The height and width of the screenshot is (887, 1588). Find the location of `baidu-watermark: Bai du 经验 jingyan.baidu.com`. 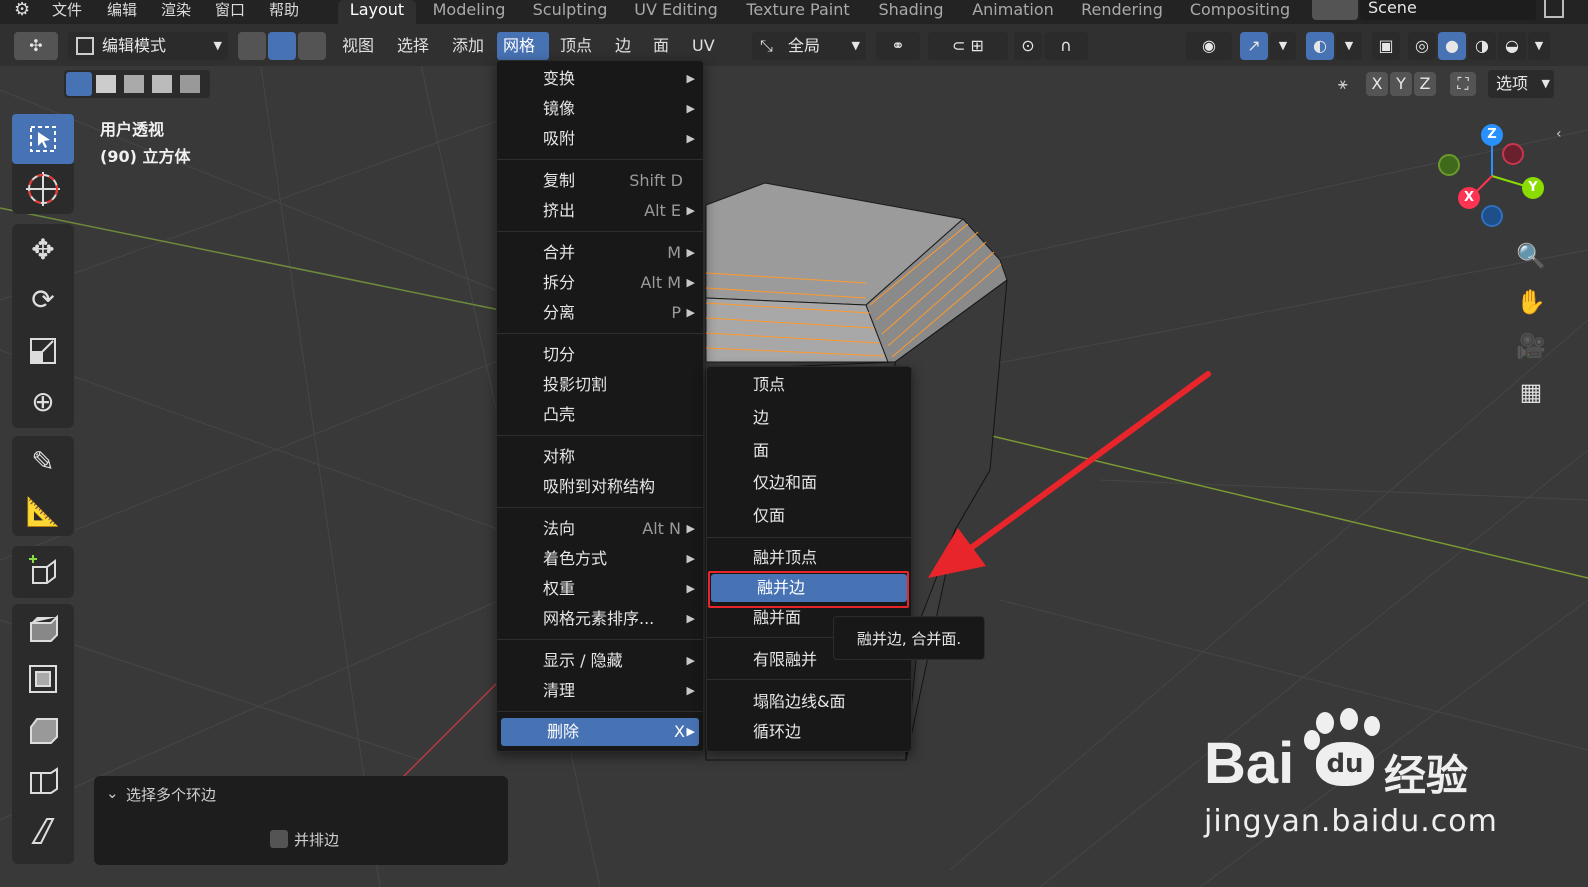

baidu-watermark: Bai du 经验 jingyan.baidu.com is located at coordinates (1350, 775).